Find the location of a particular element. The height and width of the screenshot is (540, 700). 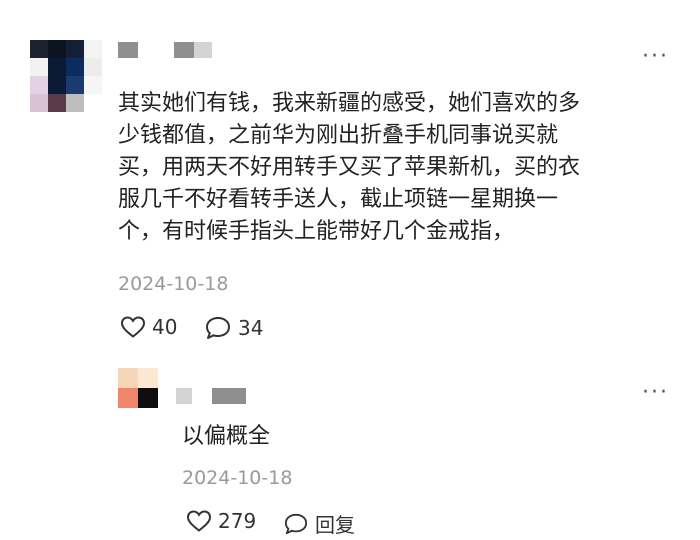

comment-date: 2024-10-18 is located at coordinates (173, 284).